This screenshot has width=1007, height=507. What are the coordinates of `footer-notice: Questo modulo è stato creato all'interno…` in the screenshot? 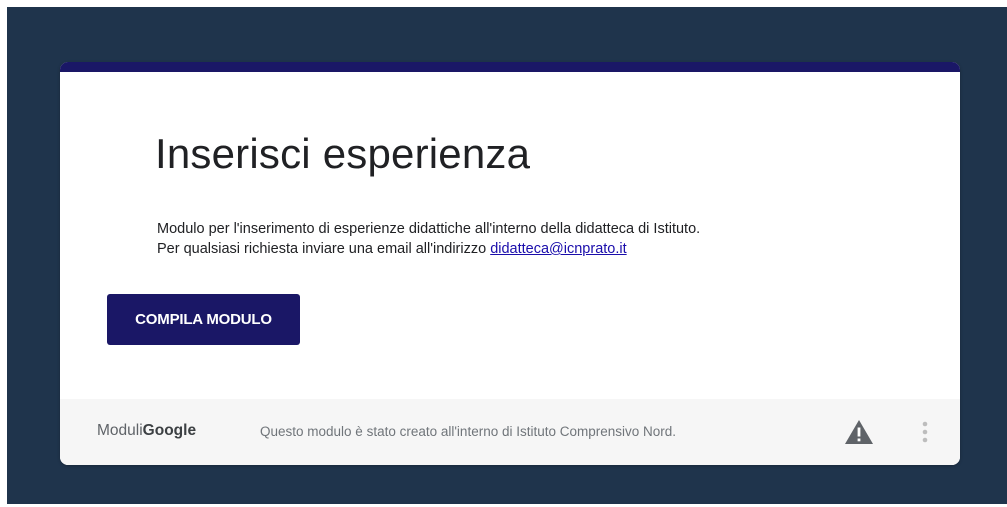 It's located at (468, 431).